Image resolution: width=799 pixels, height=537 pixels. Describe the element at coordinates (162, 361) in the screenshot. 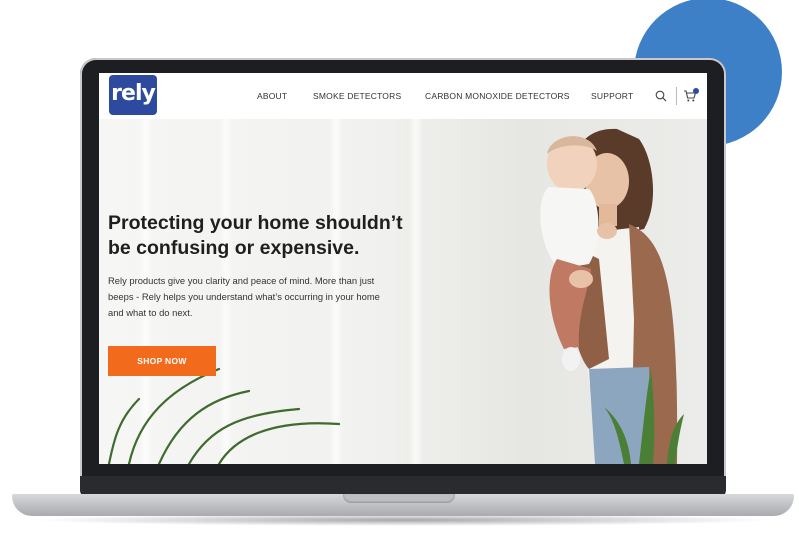

I see `shop-now-button: SHOP NOW` at that location.